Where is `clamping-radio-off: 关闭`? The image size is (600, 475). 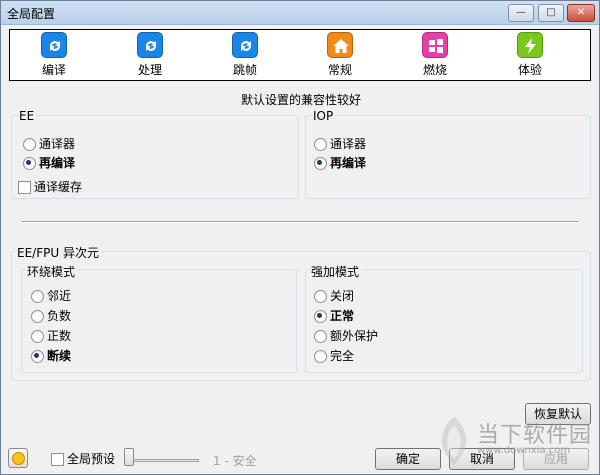
clamping-radio-off: 关闭 is located at coordinates (334, 296).